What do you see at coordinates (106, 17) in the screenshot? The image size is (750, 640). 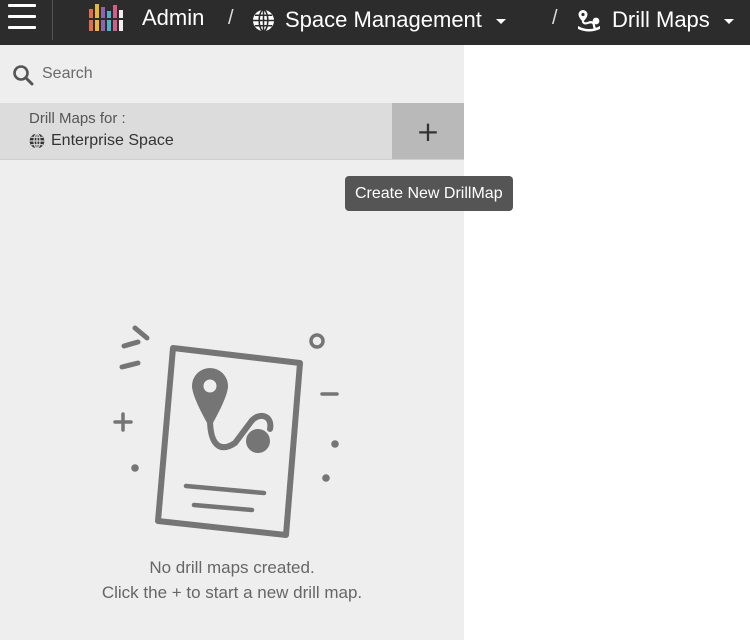 I see `app-logo-icon` at bounding box center [106, 17].